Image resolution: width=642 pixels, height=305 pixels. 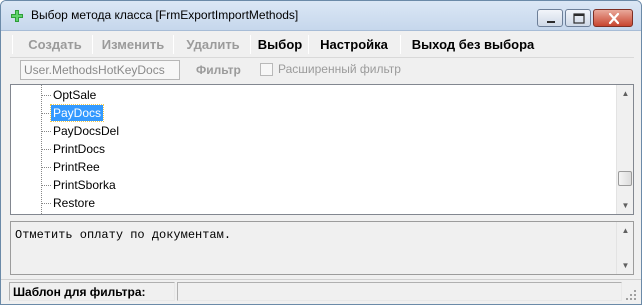 What do you see at coordinates (399, 291) in the screenshot?
I see `status-cell-value` at bounding box center [399, 291].